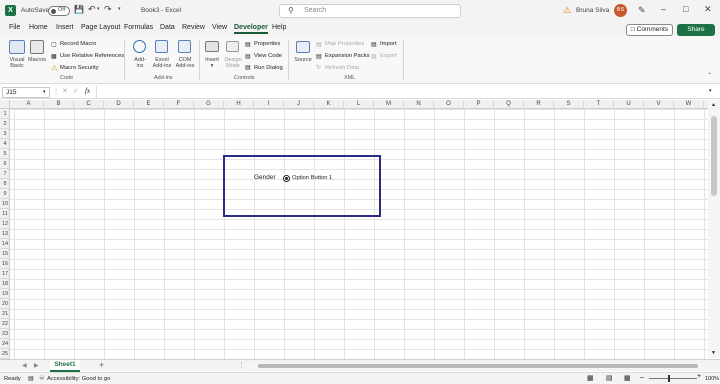  I want to click on user-name: Bruna Silva, so click(592, 10).